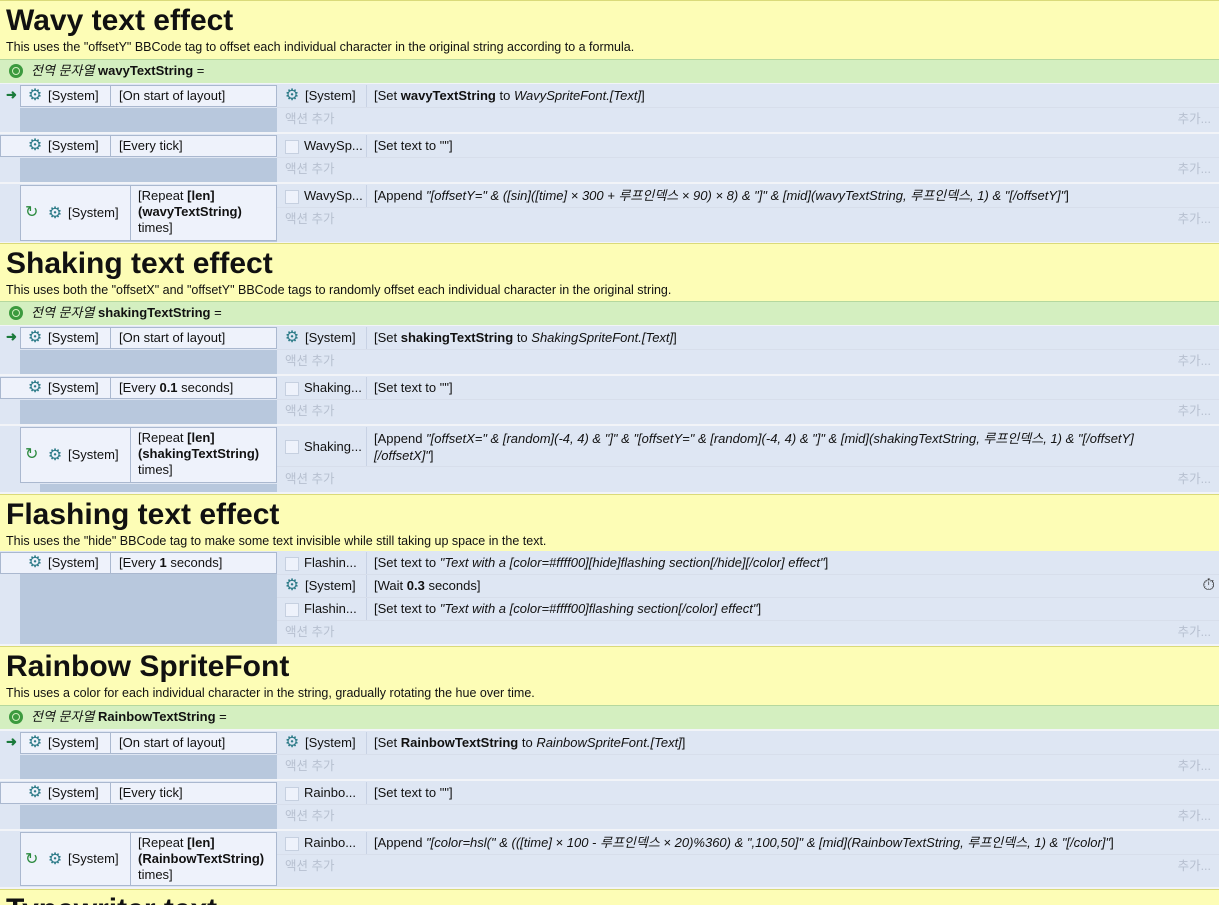 This screenshot has width=1219, height=905. Describe the element at coordinates (609, 313) in the screenshot. I see `global-variable-shaking: 전역 문자열 shakingTextString =` at that location.